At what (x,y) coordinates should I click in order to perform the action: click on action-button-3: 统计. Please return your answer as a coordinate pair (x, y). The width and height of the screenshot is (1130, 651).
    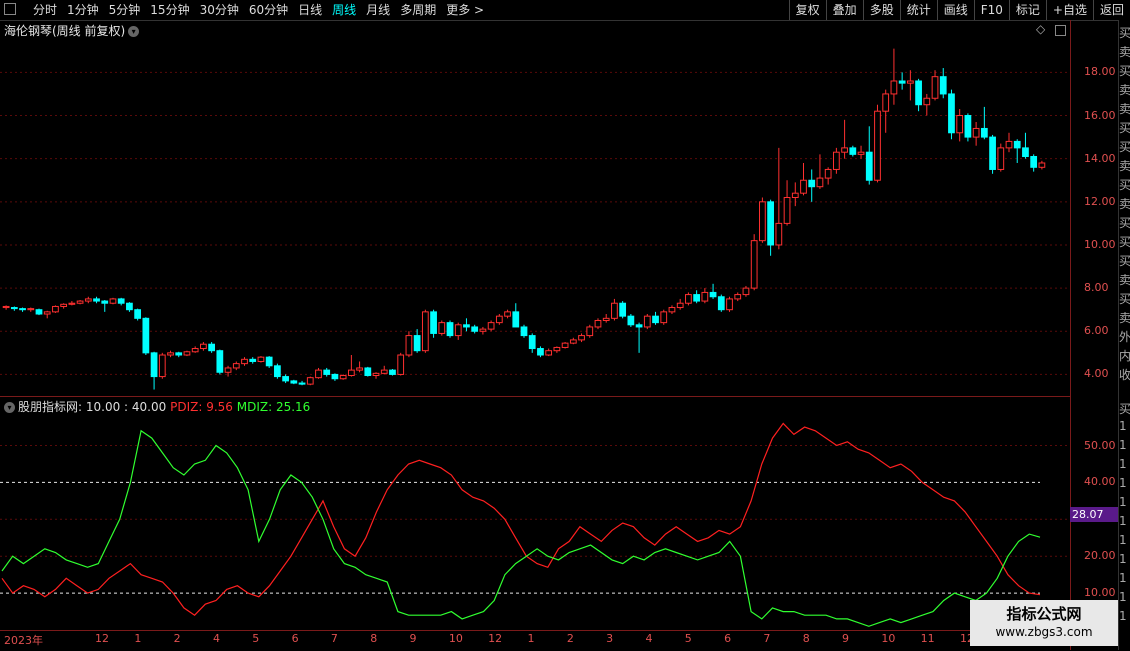
    Looking at the image, I should click on (918, 10).